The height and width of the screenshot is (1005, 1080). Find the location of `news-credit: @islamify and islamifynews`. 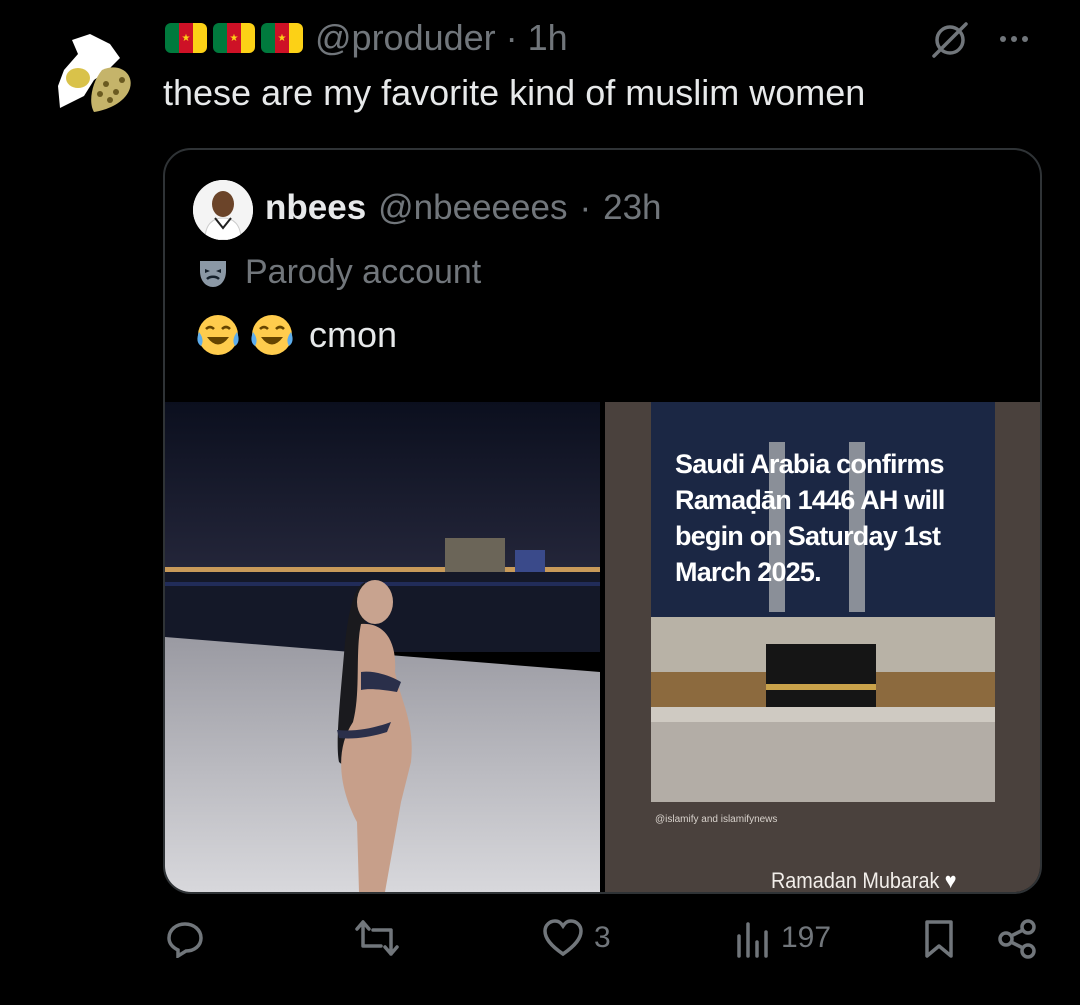

news-credit: @islamify and islamifynews is located at coordinates (716, 819).